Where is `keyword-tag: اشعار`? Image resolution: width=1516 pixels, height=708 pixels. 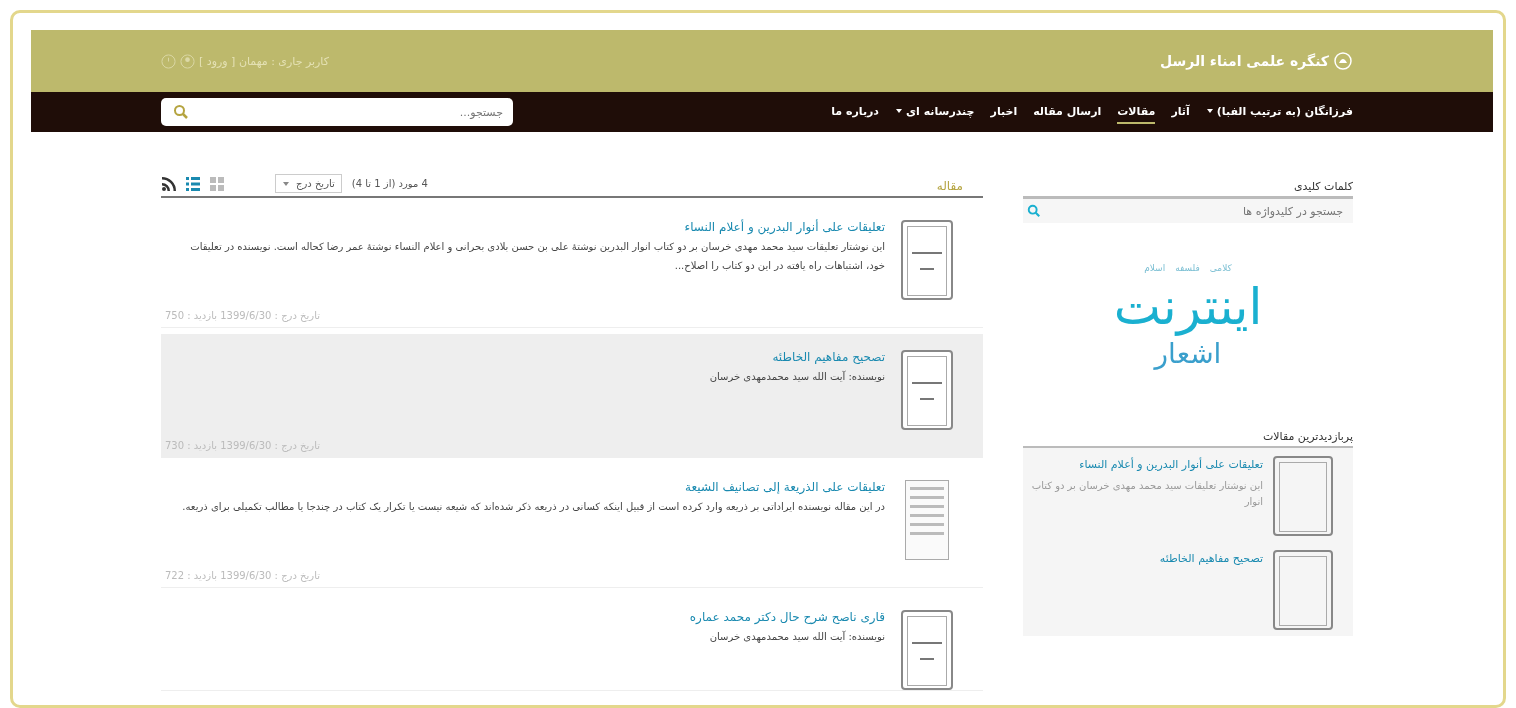 keyword-tag: اشعار is located at coordinates (1188, 353).